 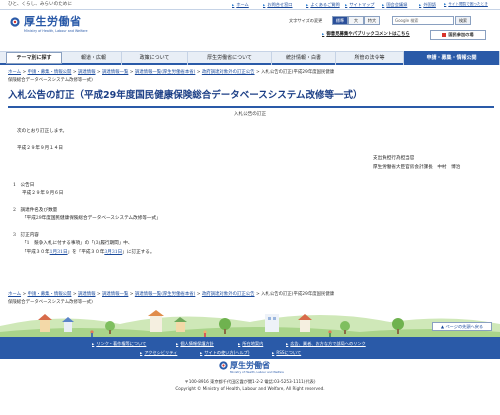 I want to click on document-title: 入札公告の訂正, so click(x=250, y=114).